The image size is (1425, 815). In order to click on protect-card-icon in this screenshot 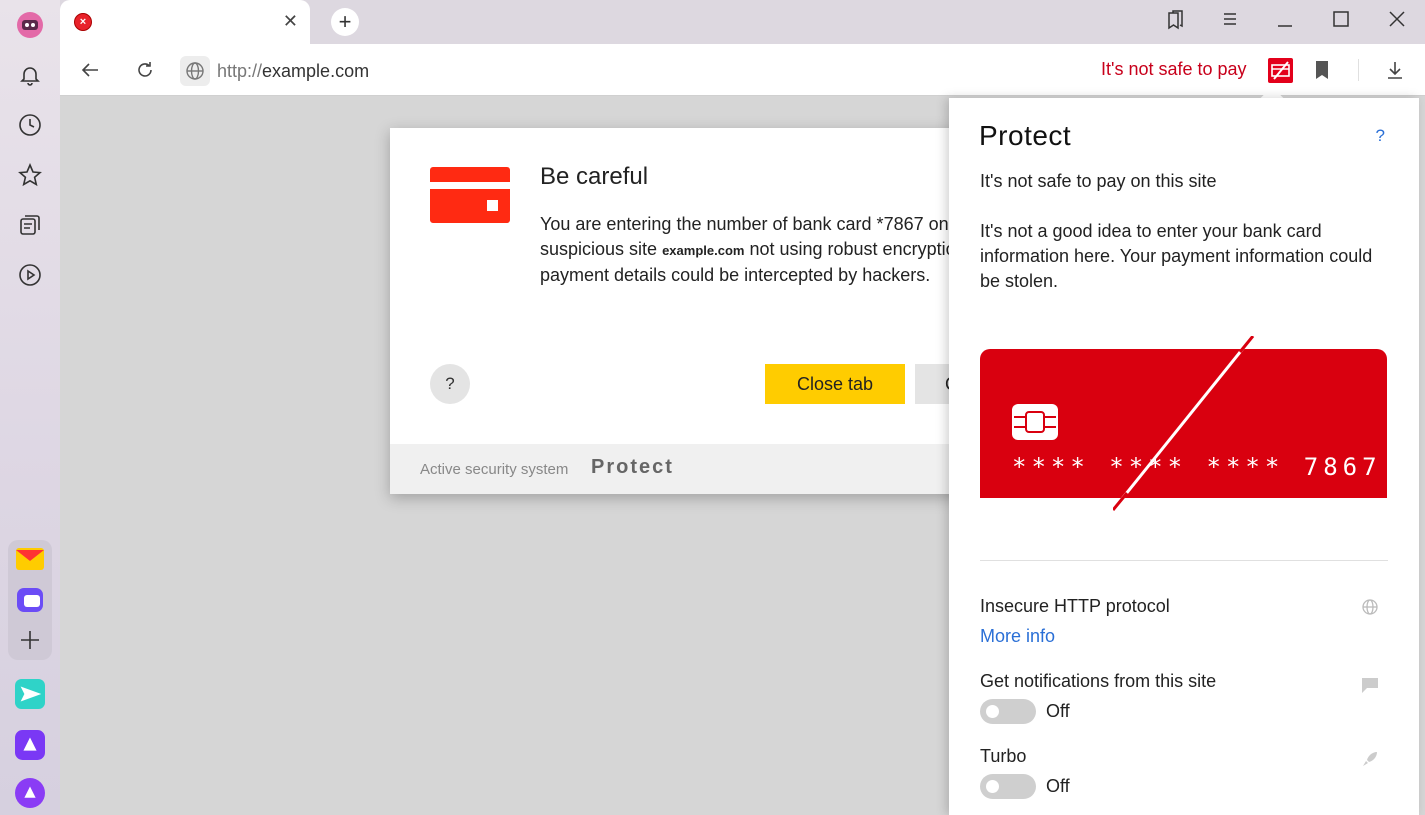, I will do `click(1280, 70)`.